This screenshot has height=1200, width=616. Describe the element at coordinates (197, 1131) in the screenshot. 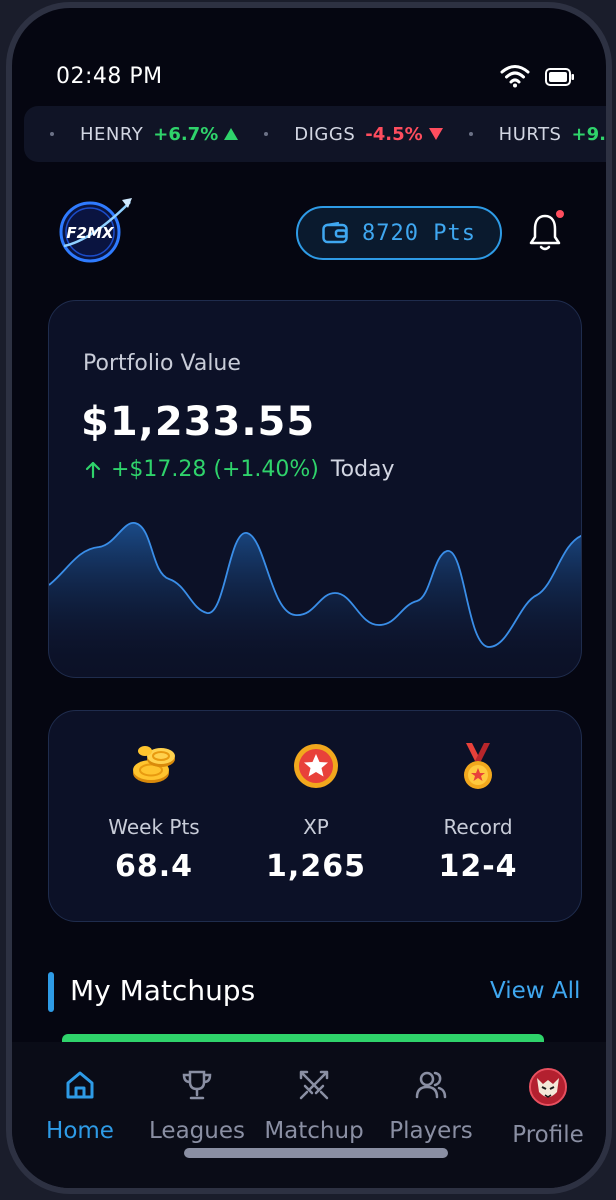

I see `tab-label: Leagues` at that location.